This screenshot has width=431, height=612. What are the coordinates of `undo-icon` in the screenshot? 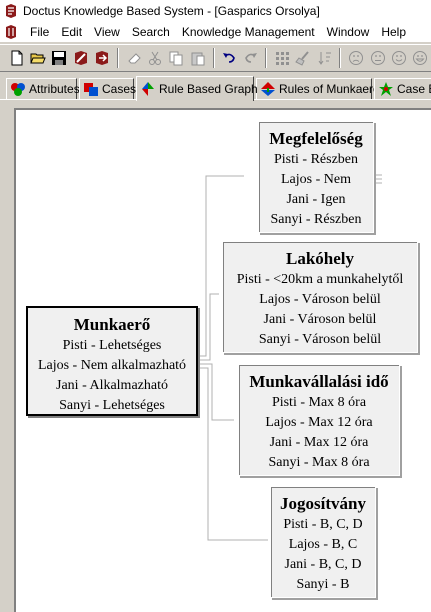 It's located at (229, 58).